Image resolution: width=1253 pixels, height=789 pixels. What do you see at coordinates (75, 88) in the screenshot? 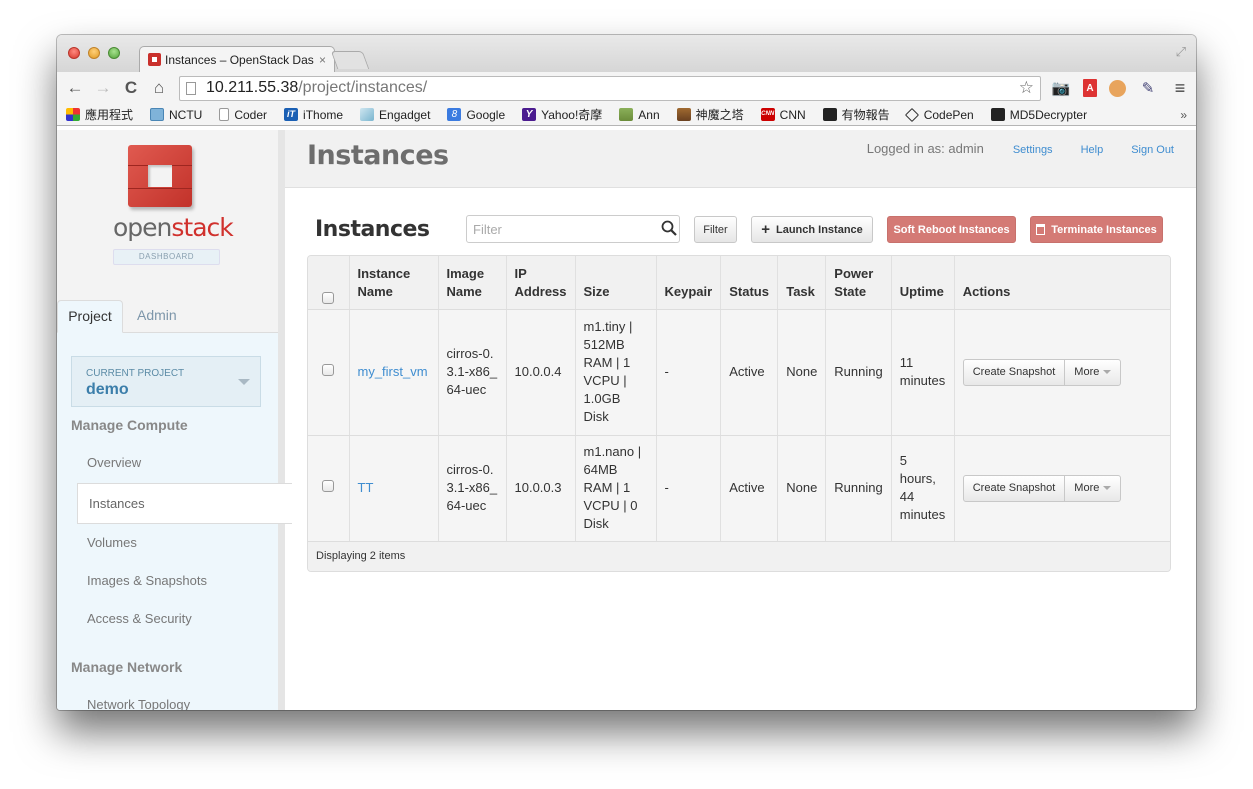
I see `back-button: ←` at bounding box center [75, 88].